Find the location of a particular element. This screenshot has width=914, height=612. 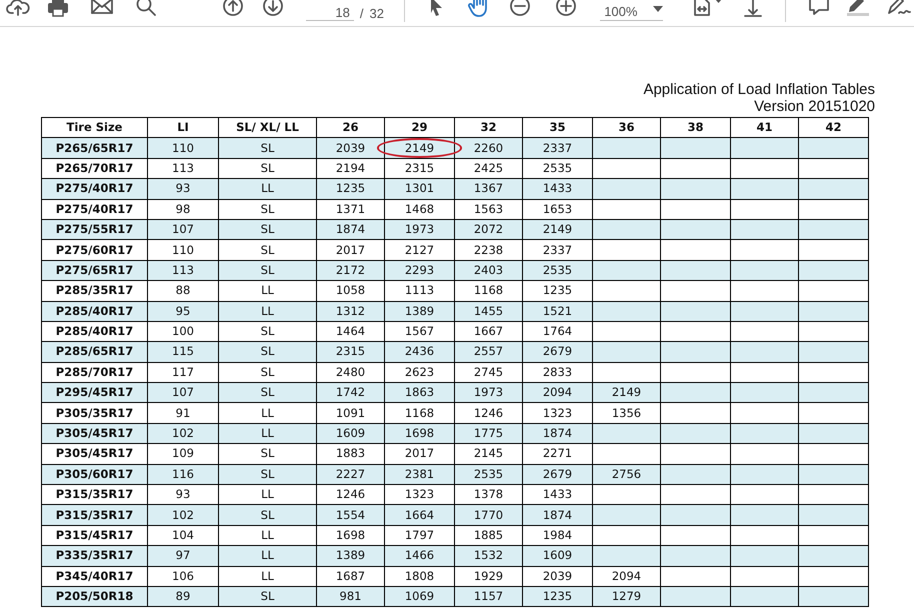

table-cell: 1532 is located at coordinates (488, 556).